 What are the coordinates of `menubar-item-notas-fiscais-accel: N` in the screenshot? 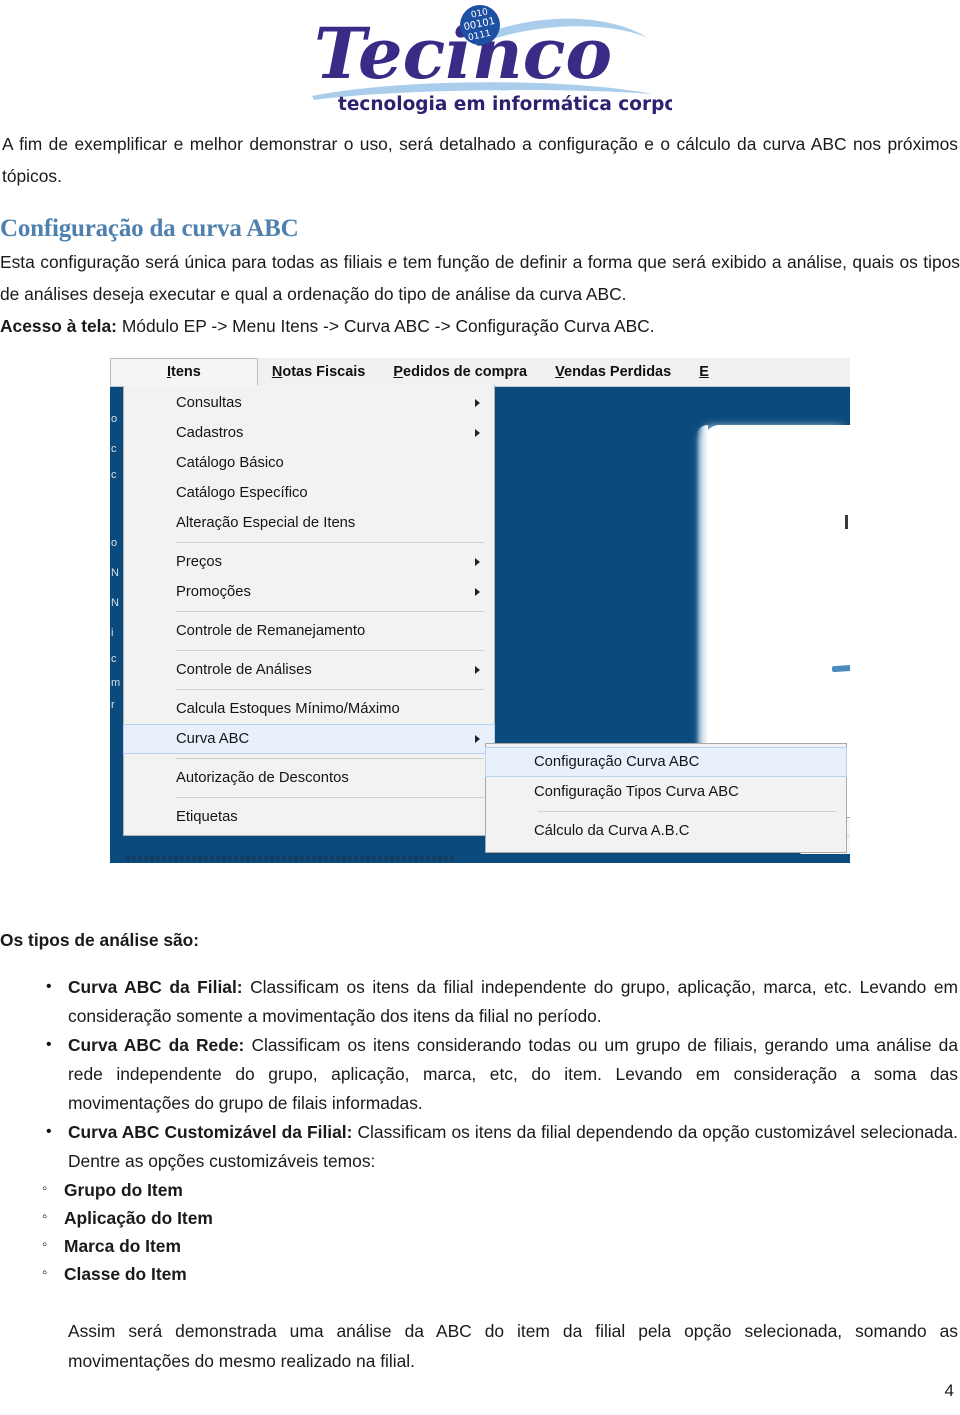 It's located at (277, 371).